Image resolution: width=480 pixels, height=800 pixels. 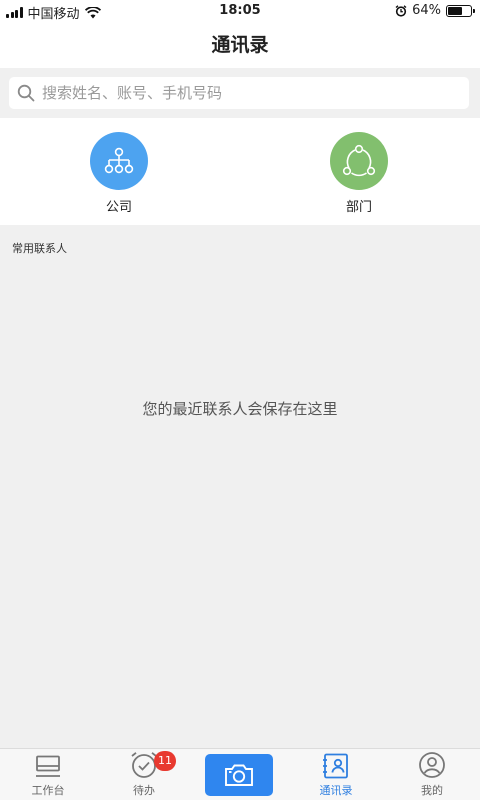 I want to click on tab-bar: 工作台 待办 11 通讯录 我的, so click(x=240, y=774).